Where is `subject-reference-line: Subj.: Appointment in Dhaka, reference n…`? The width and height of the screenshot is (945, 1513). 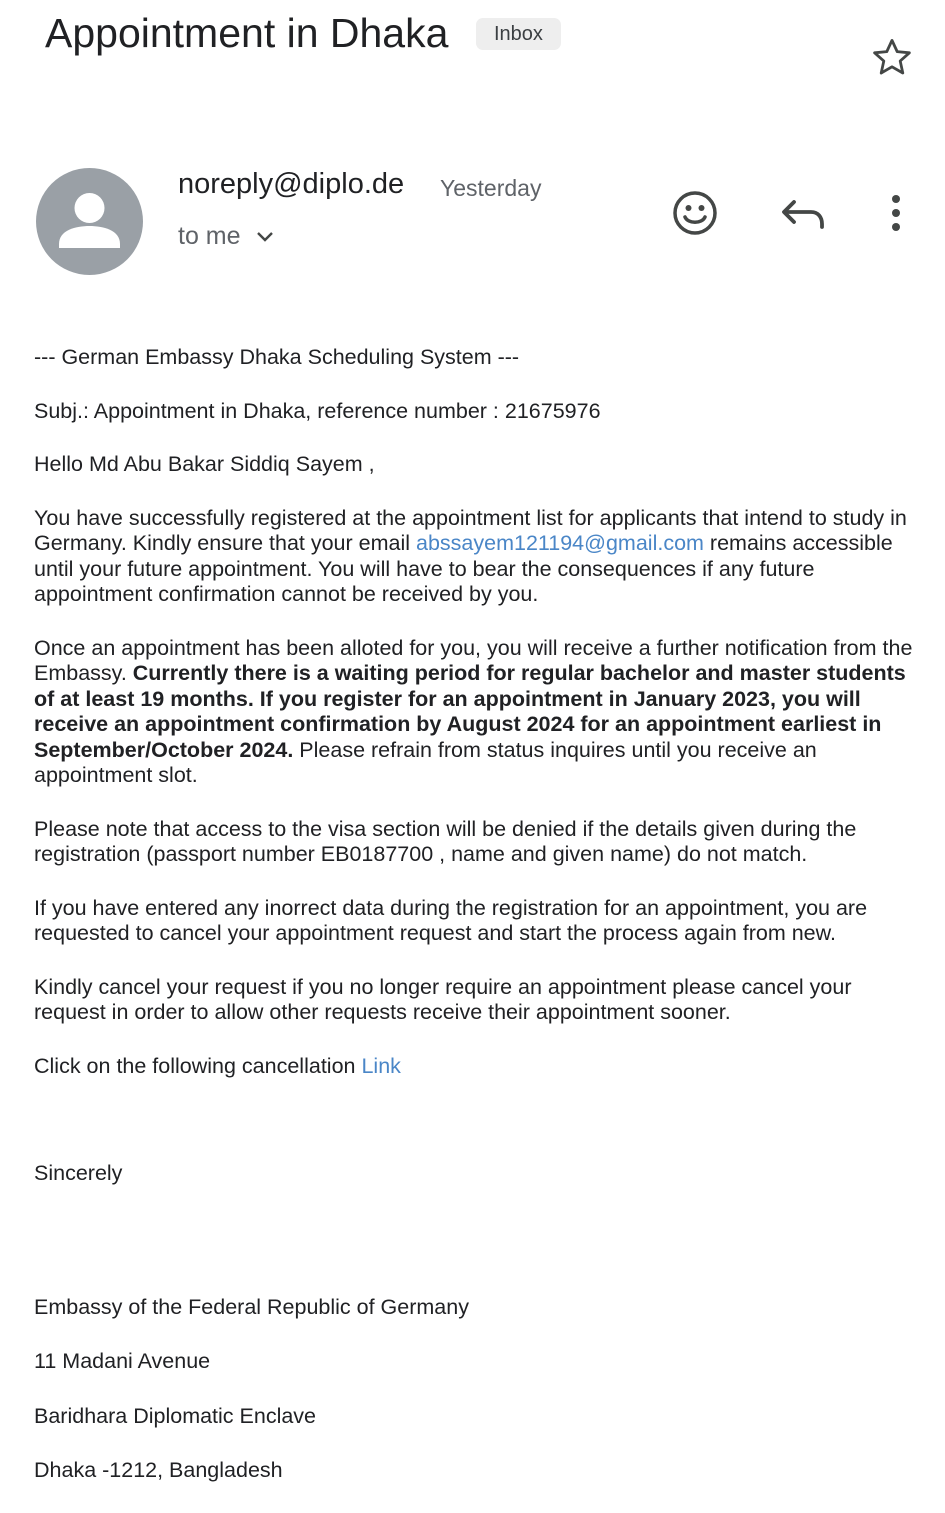 subject-reference-line: Subj.: Appointment in Dhaka, reference n… is located at coordinates (317, 410).